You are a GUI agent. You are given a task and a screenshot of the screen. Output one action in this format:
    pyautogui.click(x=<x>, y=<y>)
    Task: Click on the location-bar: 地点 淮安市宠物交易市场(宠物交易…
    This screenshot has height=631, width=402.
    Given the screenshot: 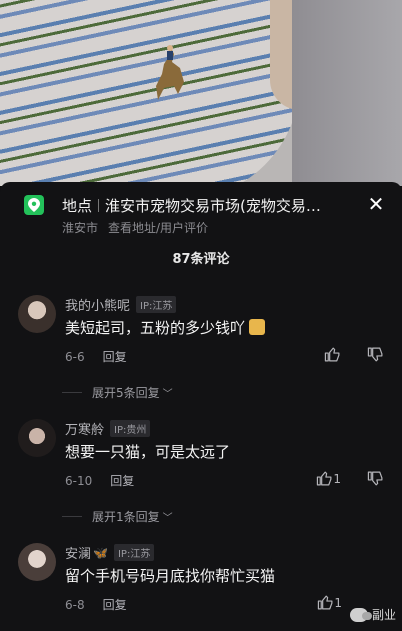 What is the action you would take?
    pyautogui.click(x=206, y=205)
    